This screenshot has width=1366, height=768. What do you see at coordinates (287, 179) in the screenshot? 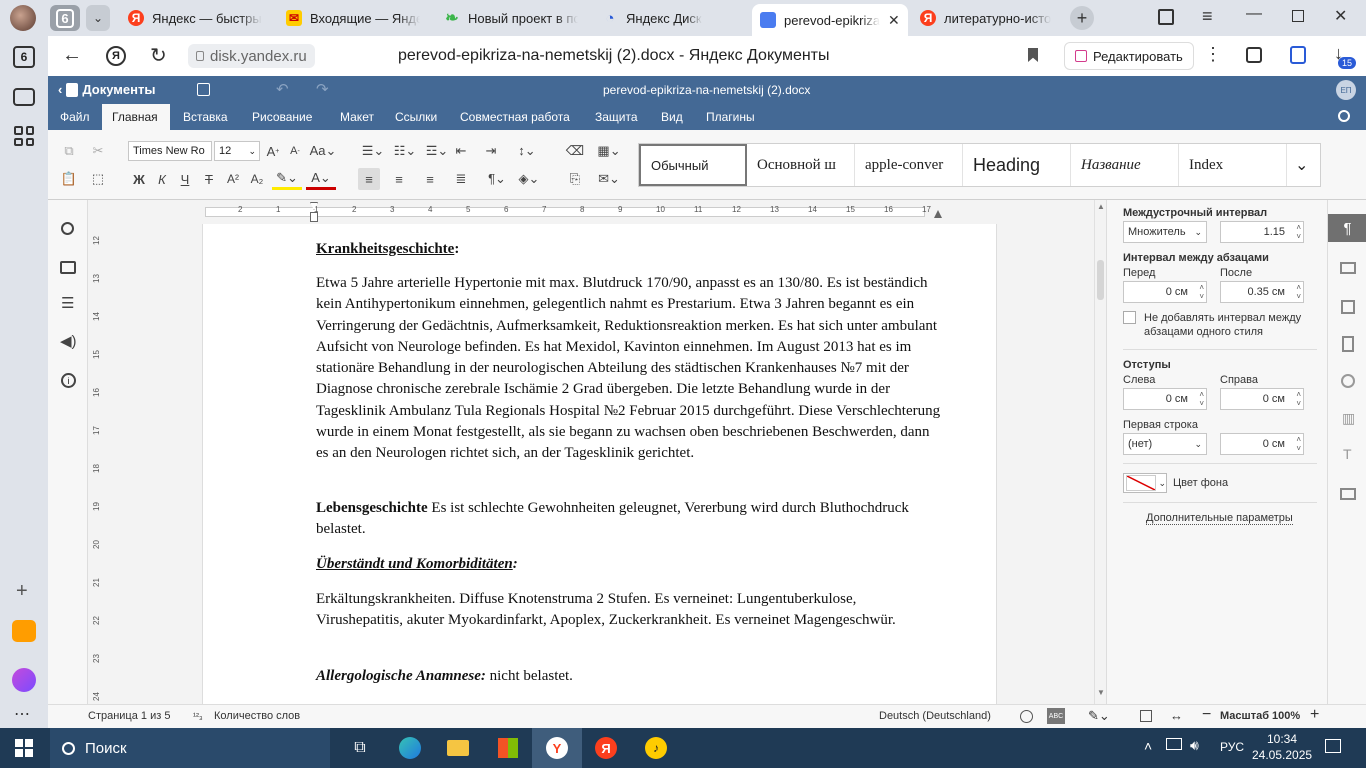
I see `highlight-icon: ✎⌄` at bounding box center [287, 179].